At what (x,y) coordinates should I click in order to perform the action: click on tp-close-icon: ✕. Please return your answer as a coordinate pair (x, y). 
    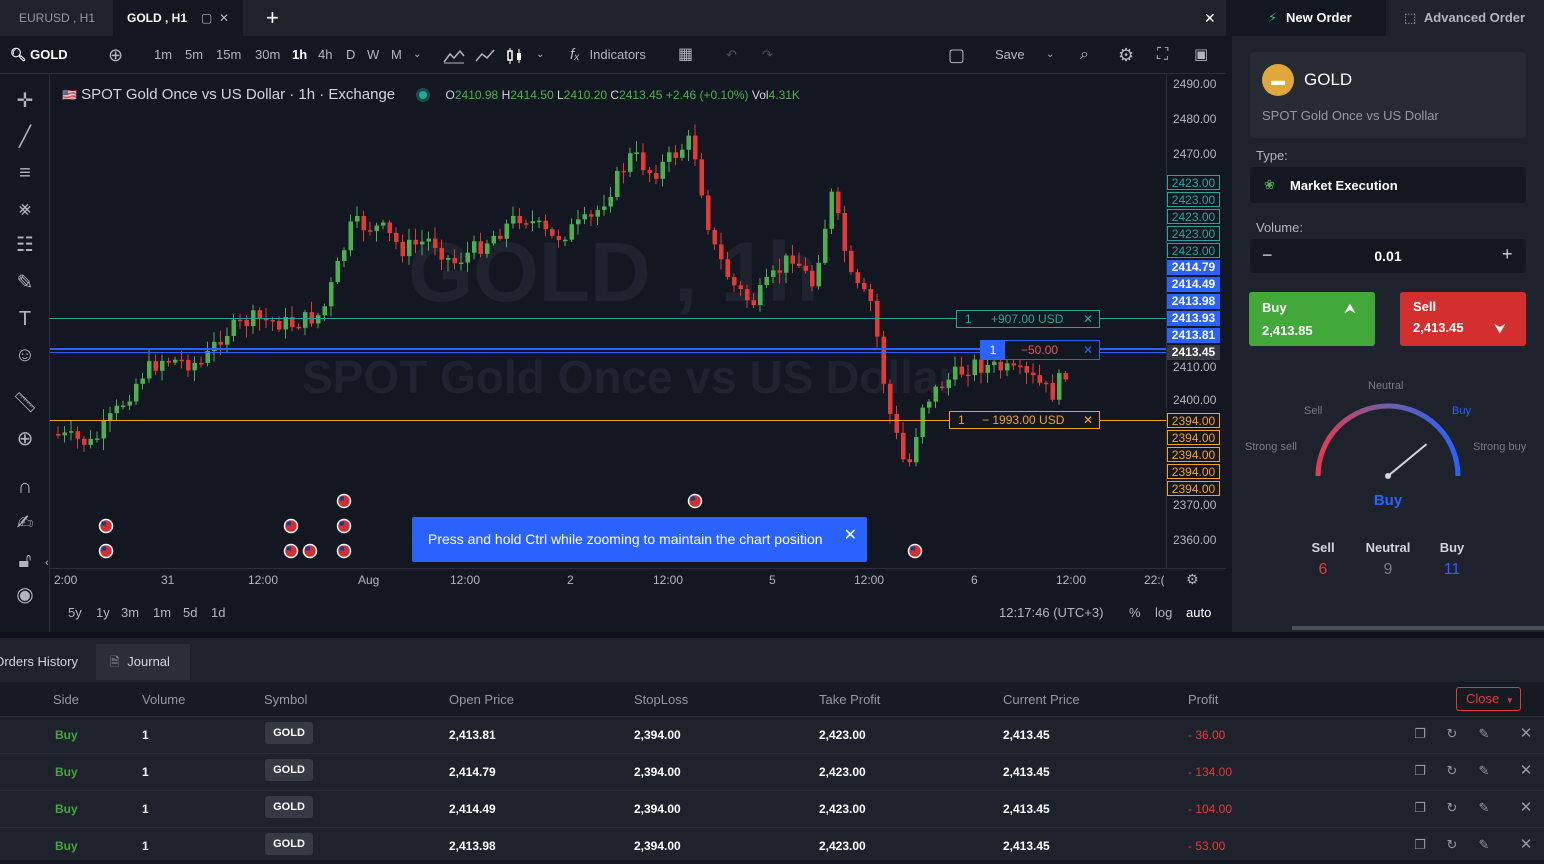
    Looking at the image, I should click on (1088, 319).